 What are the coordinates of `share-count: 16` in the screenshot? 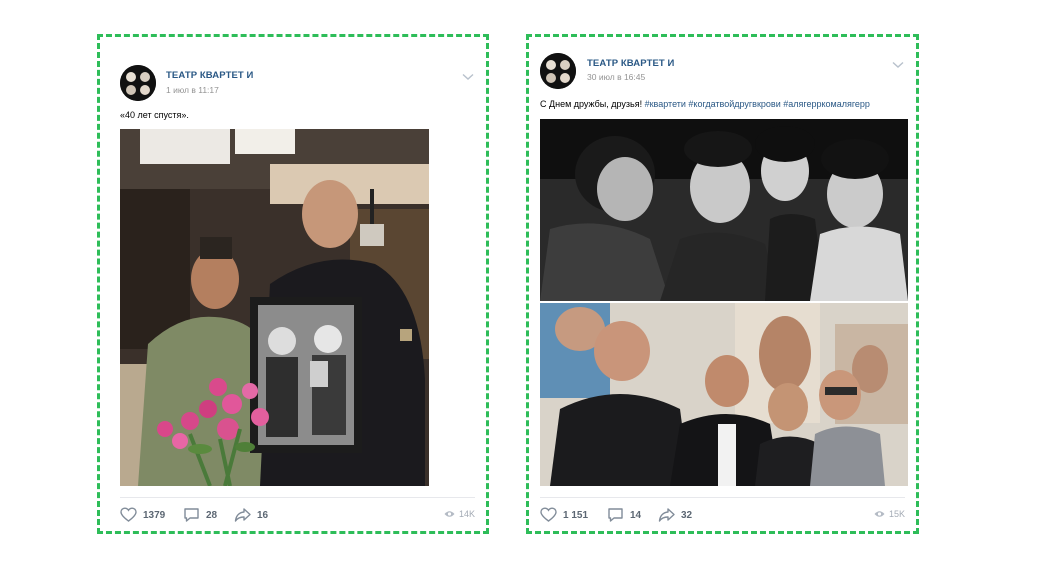 It's located at (263, 515).